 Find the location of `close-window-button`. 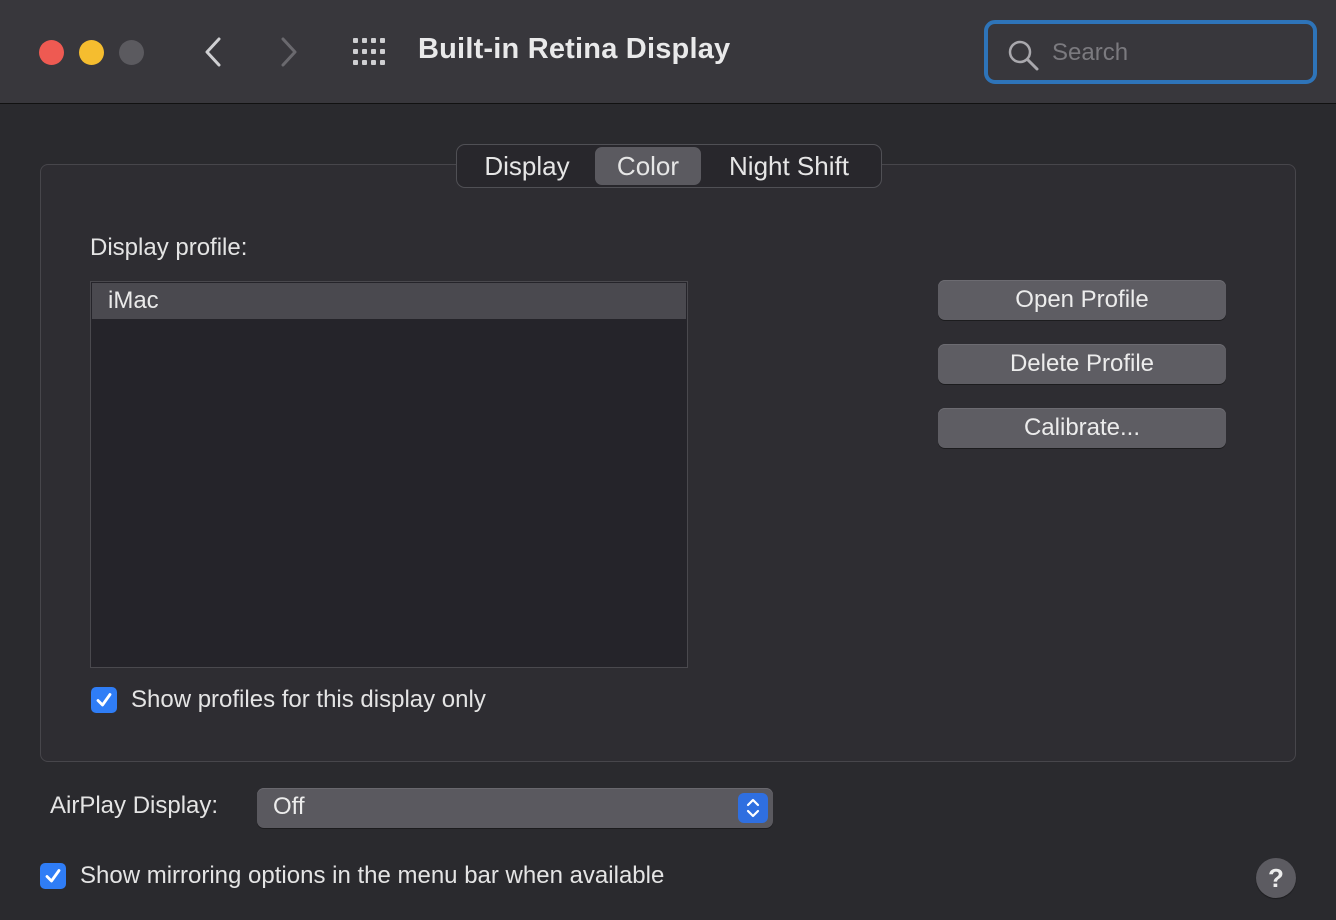

close-window-button is located at coordinates (51, 52).